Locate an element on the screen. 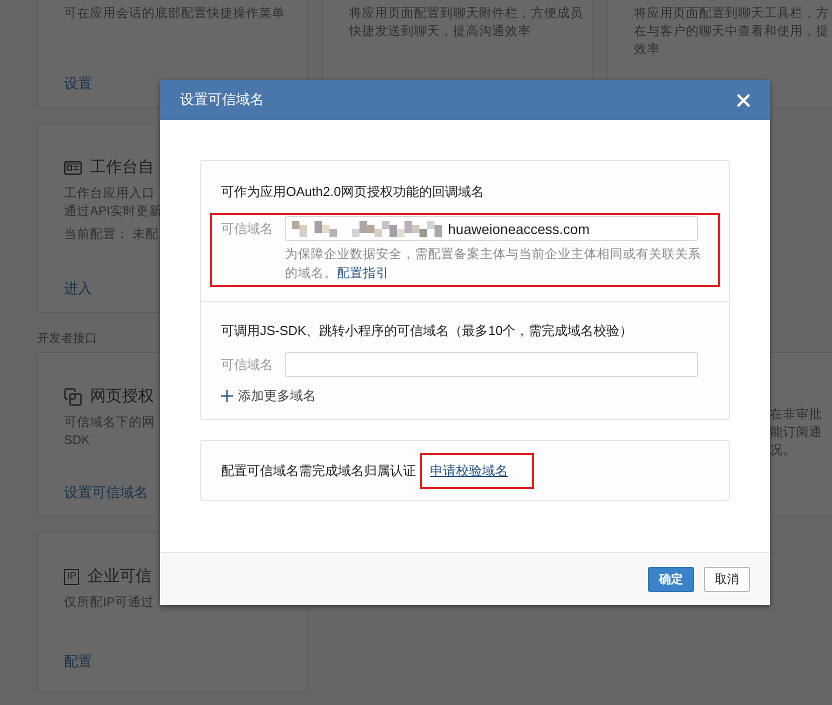 The width and height of the screenshot is (832, 705). section-label: 开发者接口 is located at coordinates (67, 338).